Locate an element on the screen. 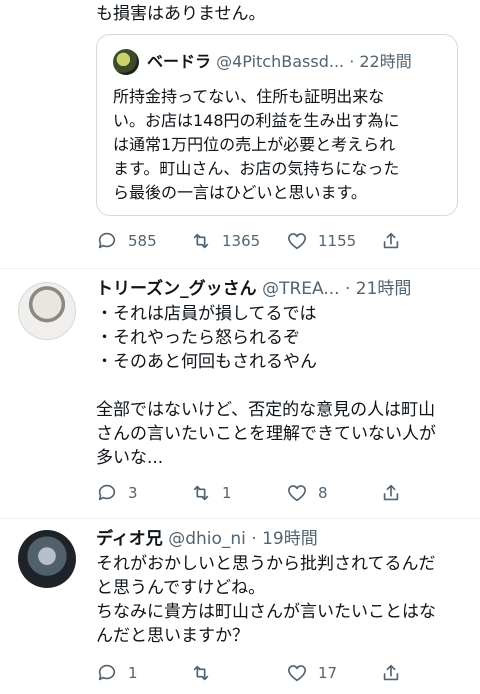 This screenshot has height=694, width=480. quoted-avatar is located at coordinates (126, 62).